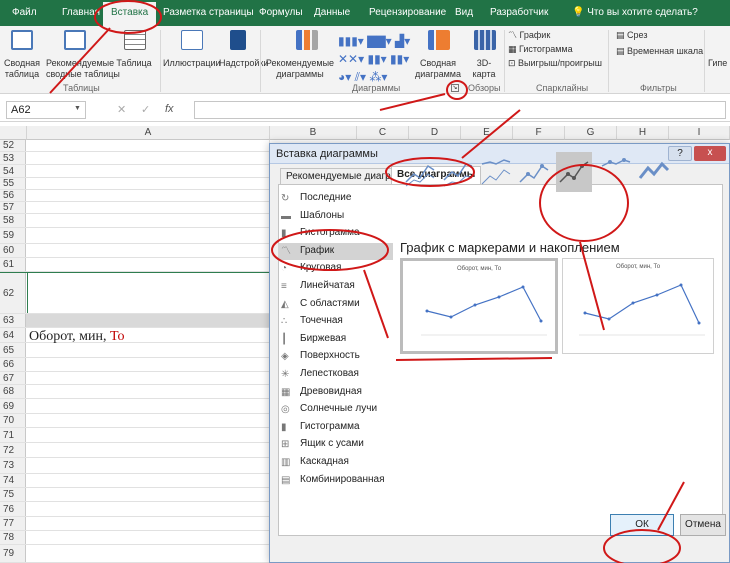 This screenshot has width=730, height=563. I want to click on cell-a72, so click(148, 450).